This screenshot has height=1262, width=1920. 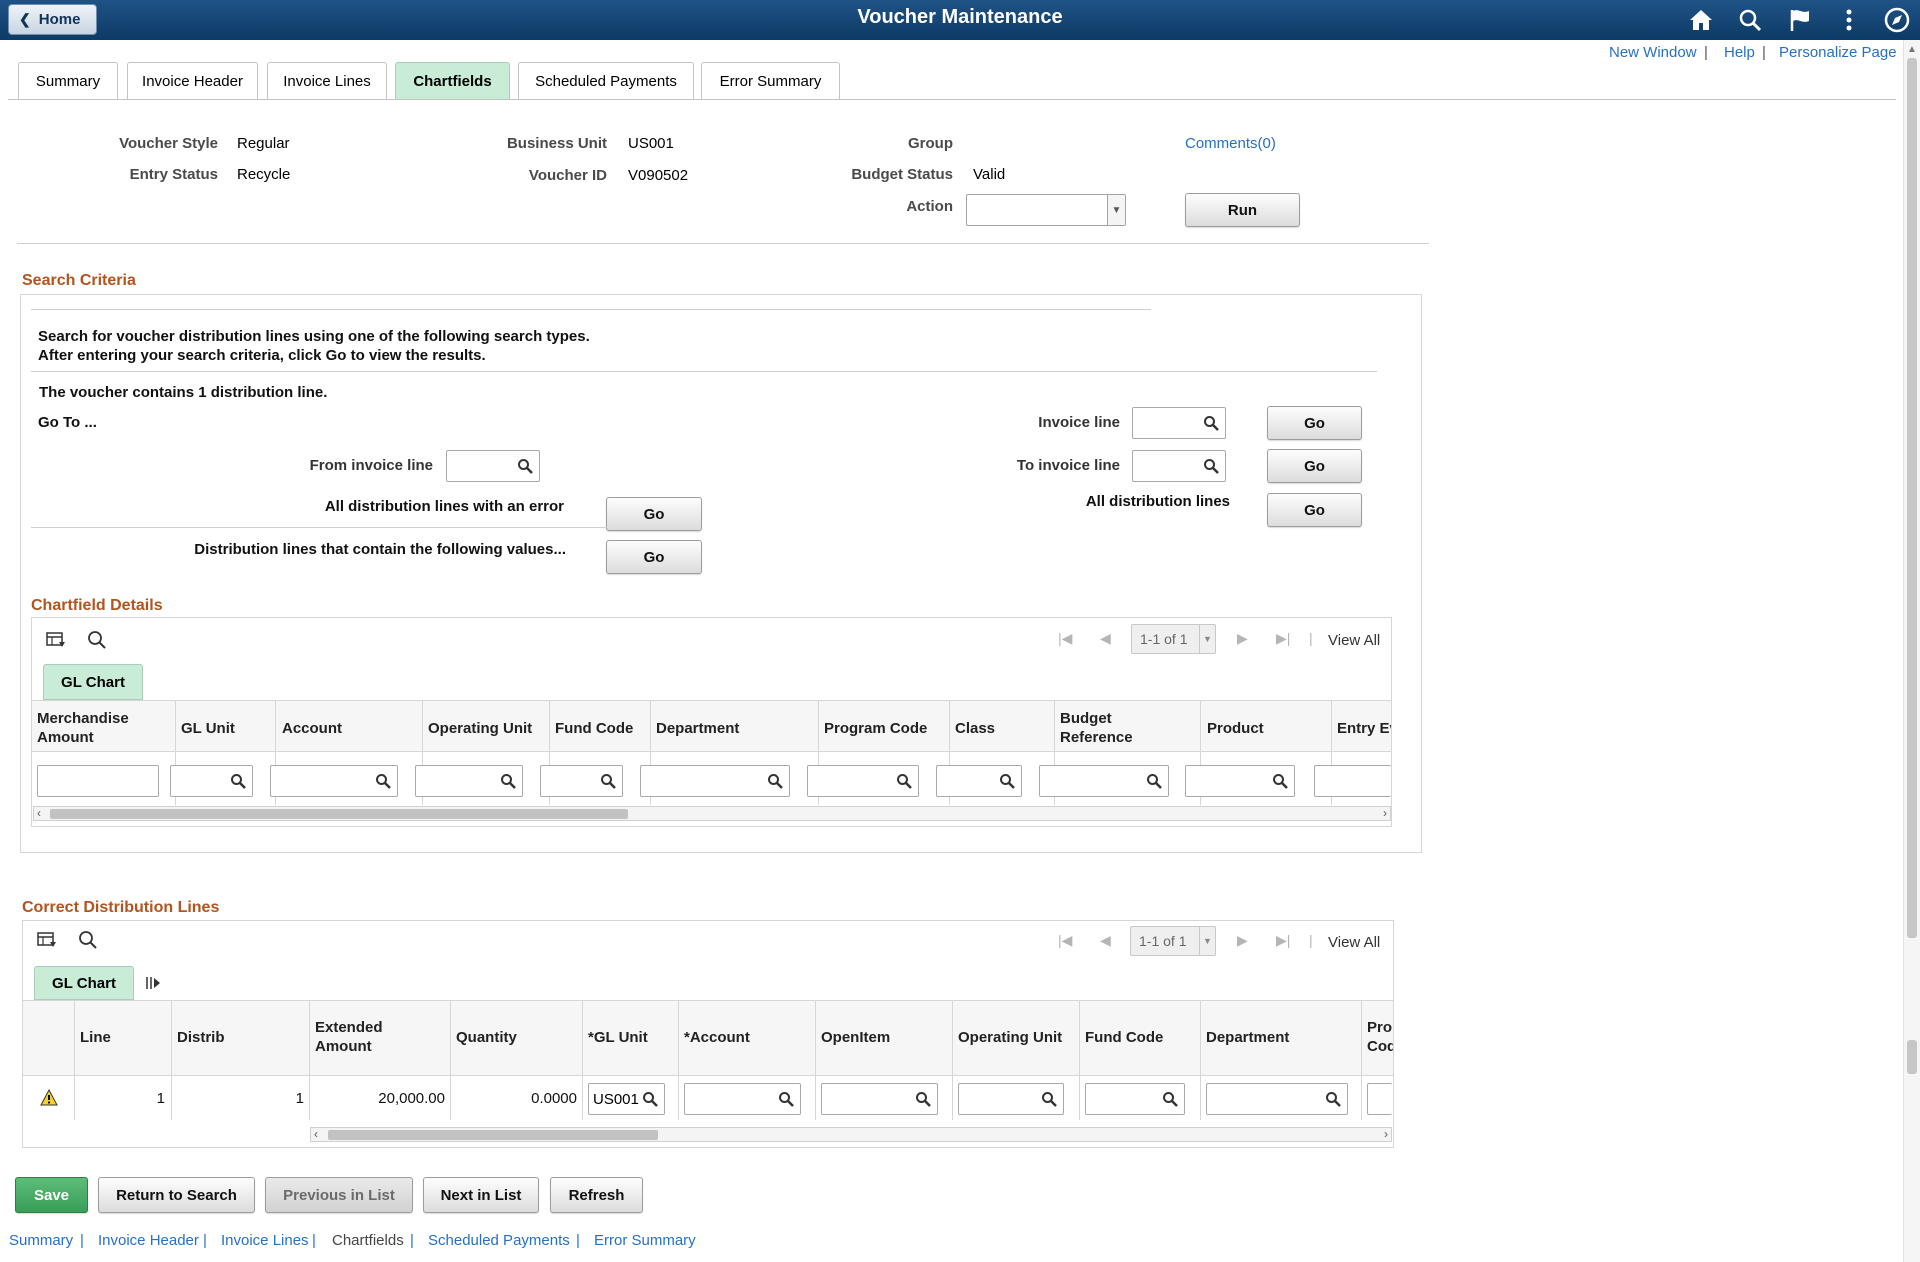 What do you see at coordinates (1135, 1099) in the screenshot?
I see `row-fund-code-input` at bounding box center [1135, 1099].